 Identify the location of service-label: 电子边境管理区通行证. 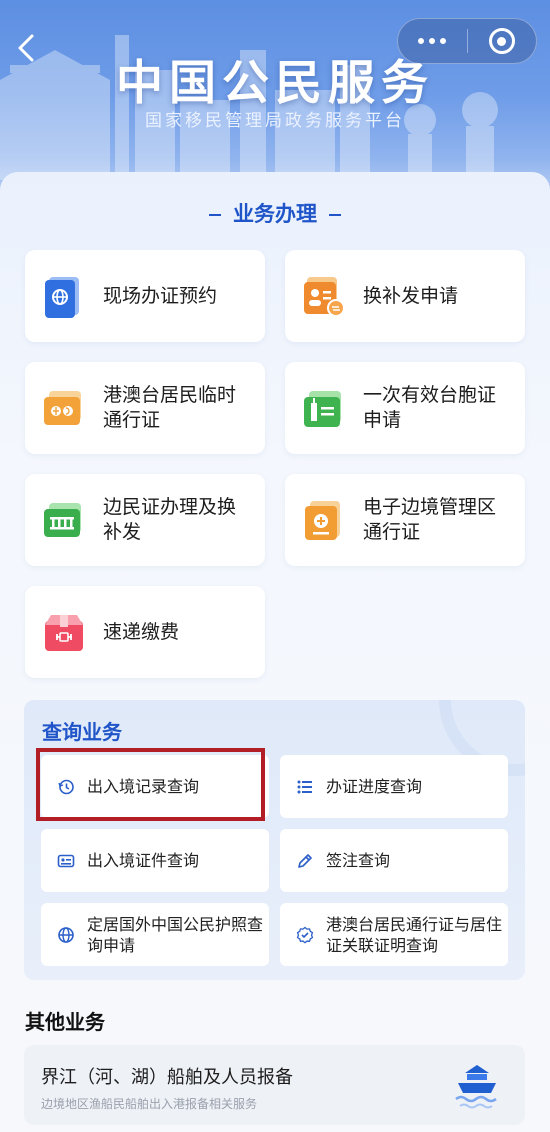
(430, 519).